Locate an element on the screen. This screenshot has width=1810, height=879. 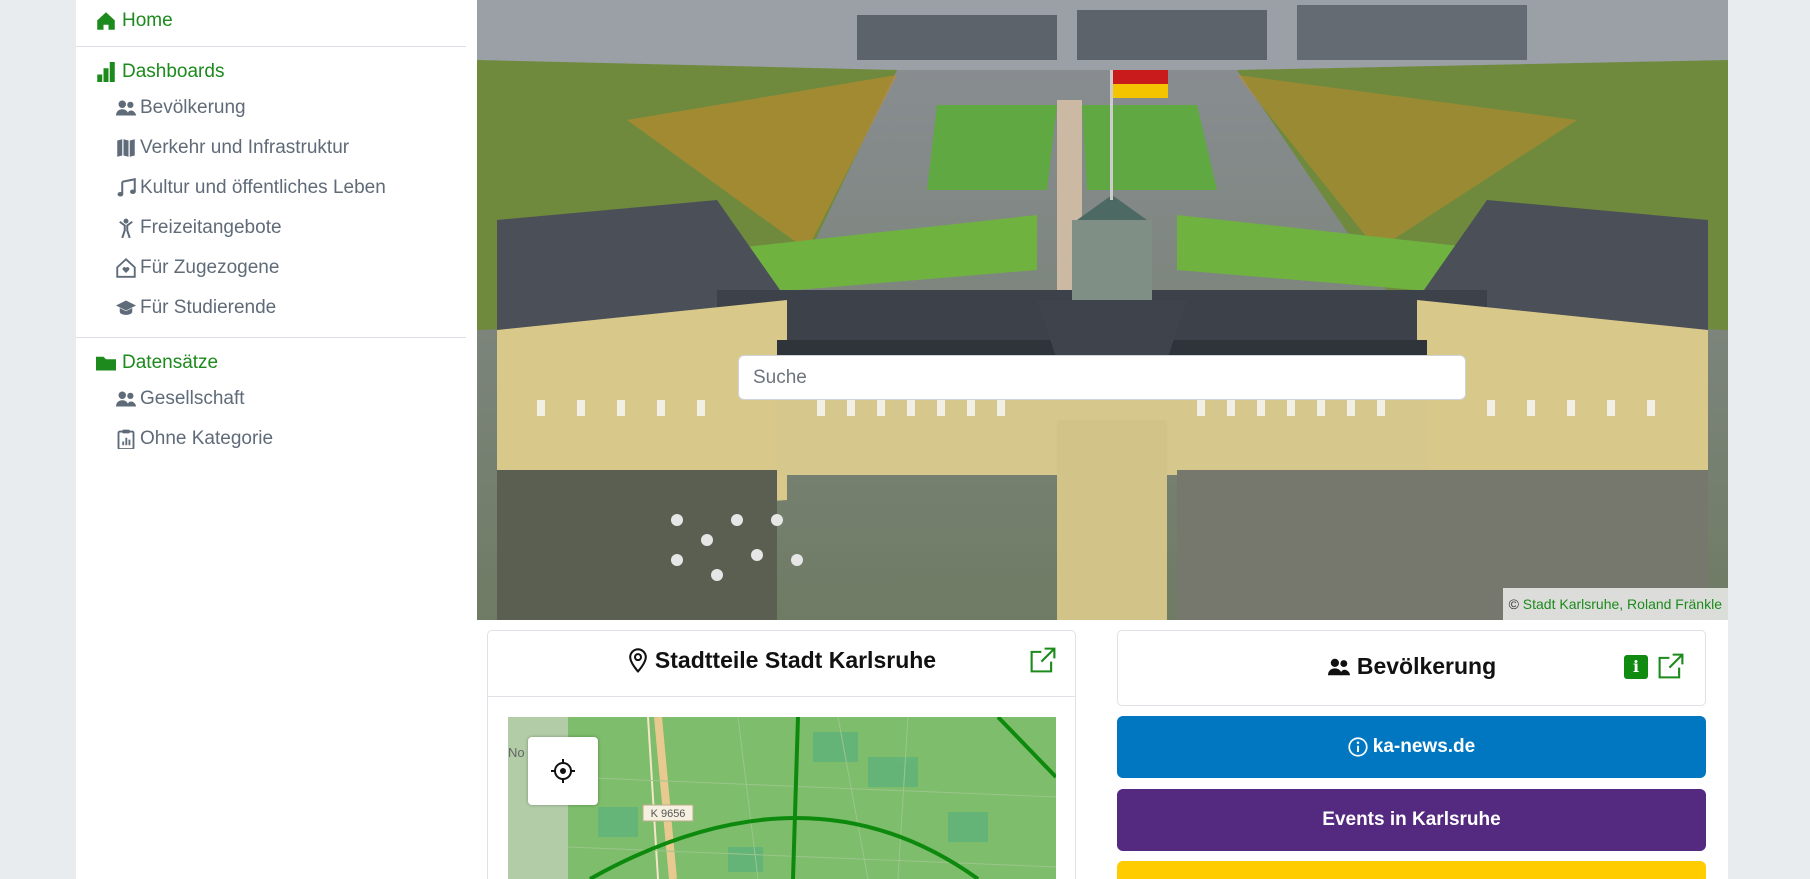
folder-icon is located at coordinates (106, 363).